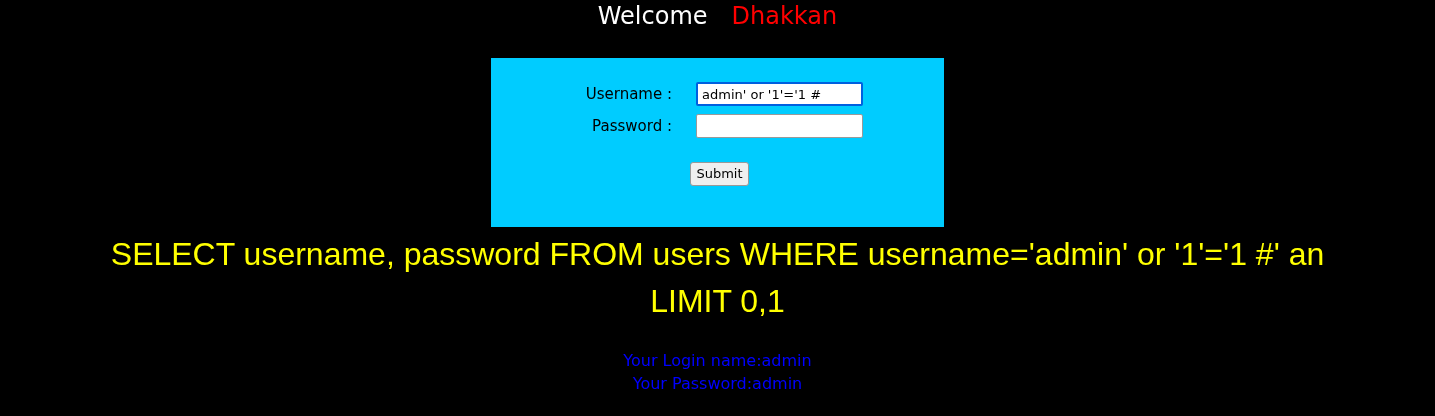 This screenshot has height=416, width=1435. Describe the element at coordinates (717, 384) in the screenshot. I see `login-result-text: Your Password:admin` at that location.